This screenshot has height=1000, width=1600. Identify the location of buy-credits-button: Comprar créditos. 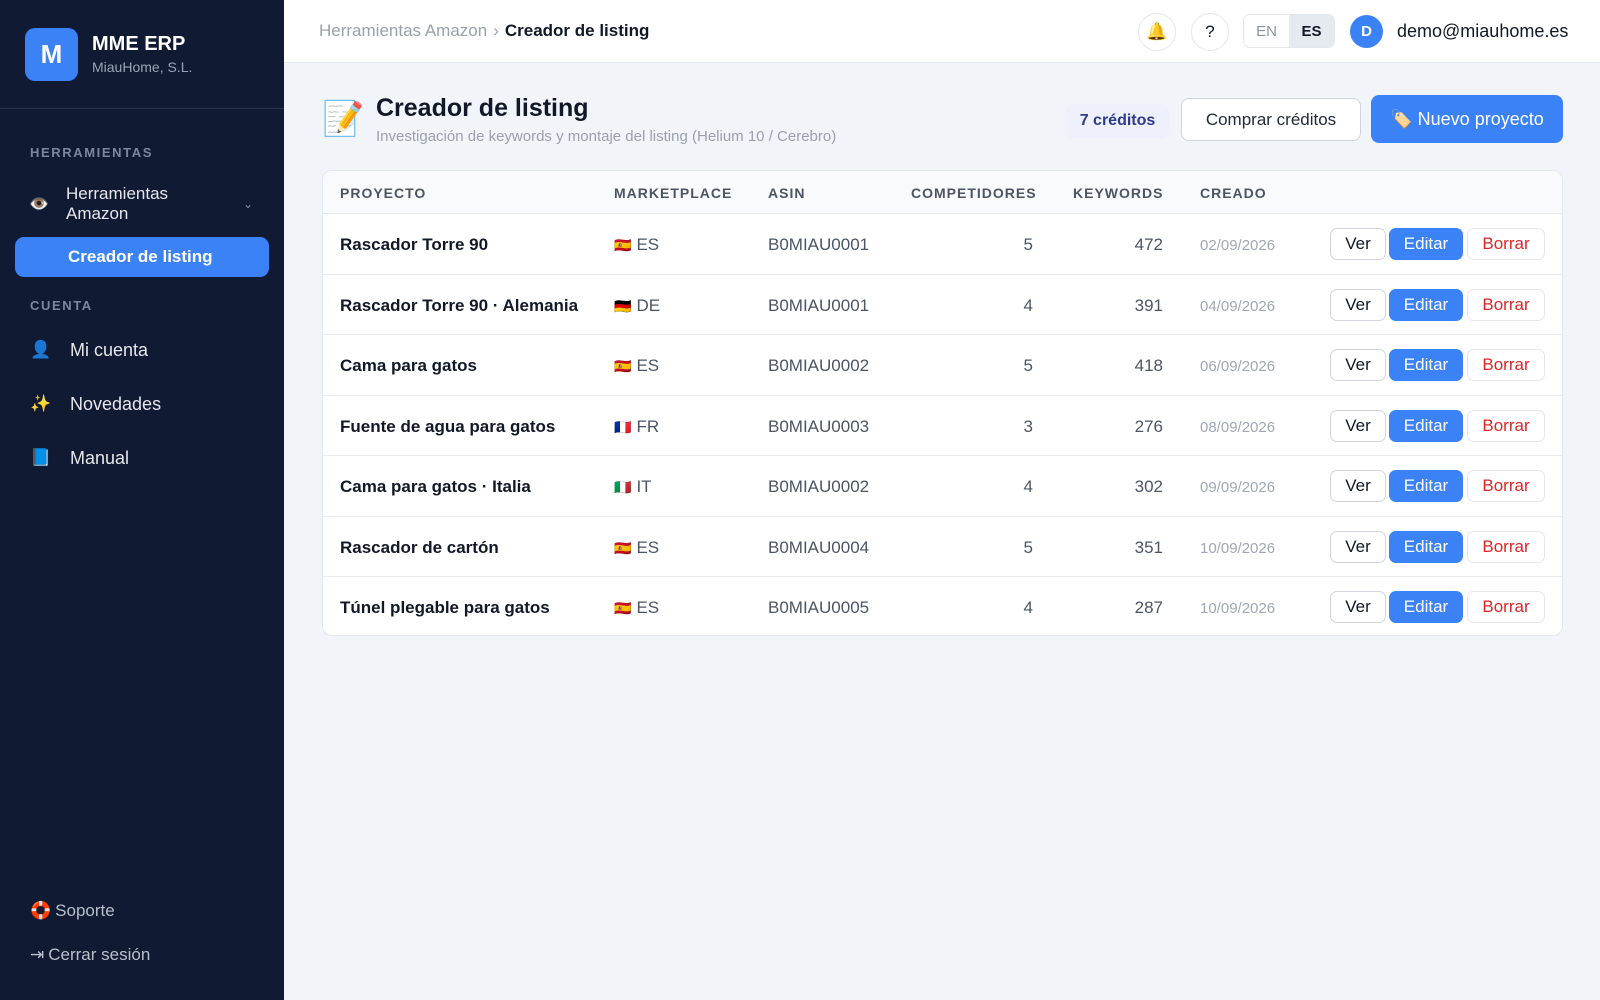
(1271, 119).